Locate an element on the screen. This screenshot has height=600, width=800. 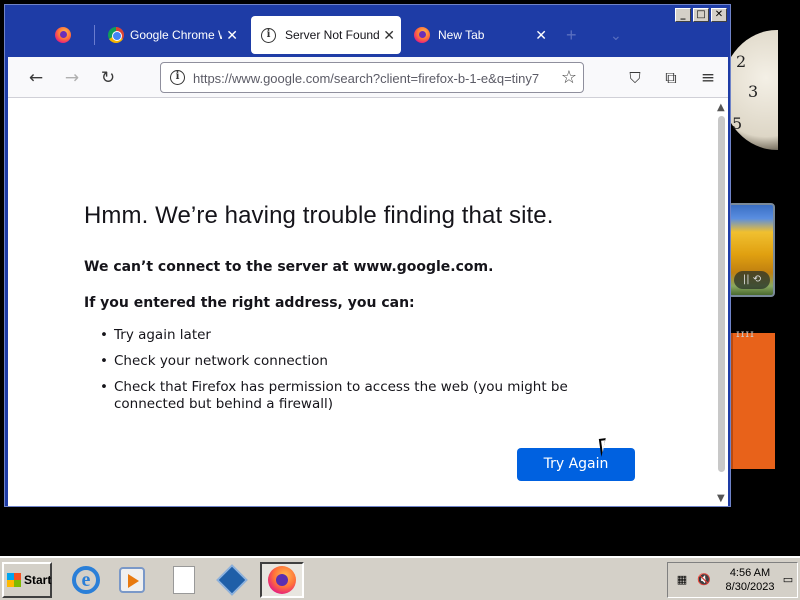
show-desktop-icon: ▭ is located at coordinates (788, 580).